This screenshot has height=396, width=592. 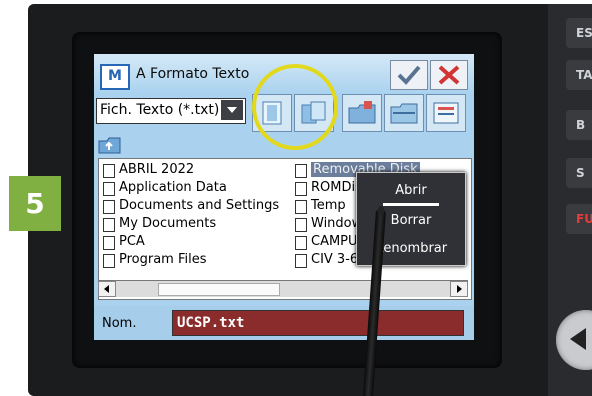 I want to click on menu-item-abrir: Abrir, so click(x=411, y=191).